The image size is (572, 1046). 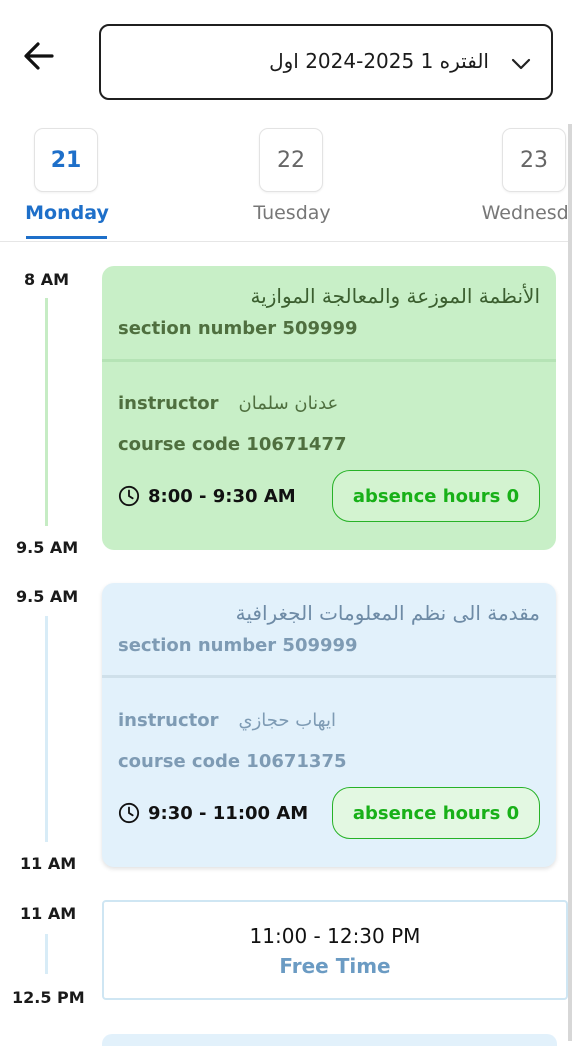 I want to click on slot-start-time: 11 AM, so click(x=48, y=913).